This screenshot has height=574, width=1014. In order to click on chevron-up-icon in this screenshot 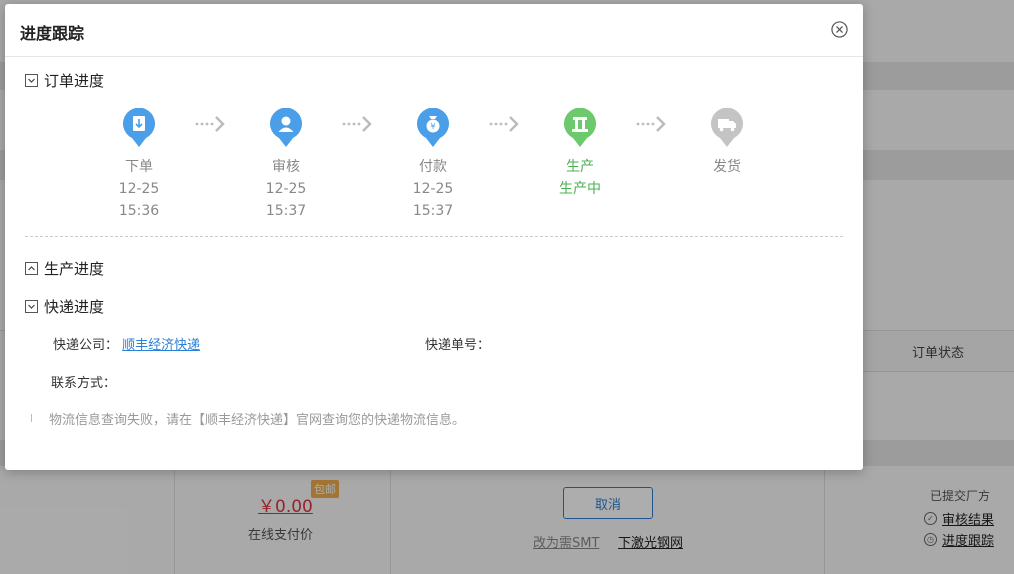, I will do `click(31, 268)`.